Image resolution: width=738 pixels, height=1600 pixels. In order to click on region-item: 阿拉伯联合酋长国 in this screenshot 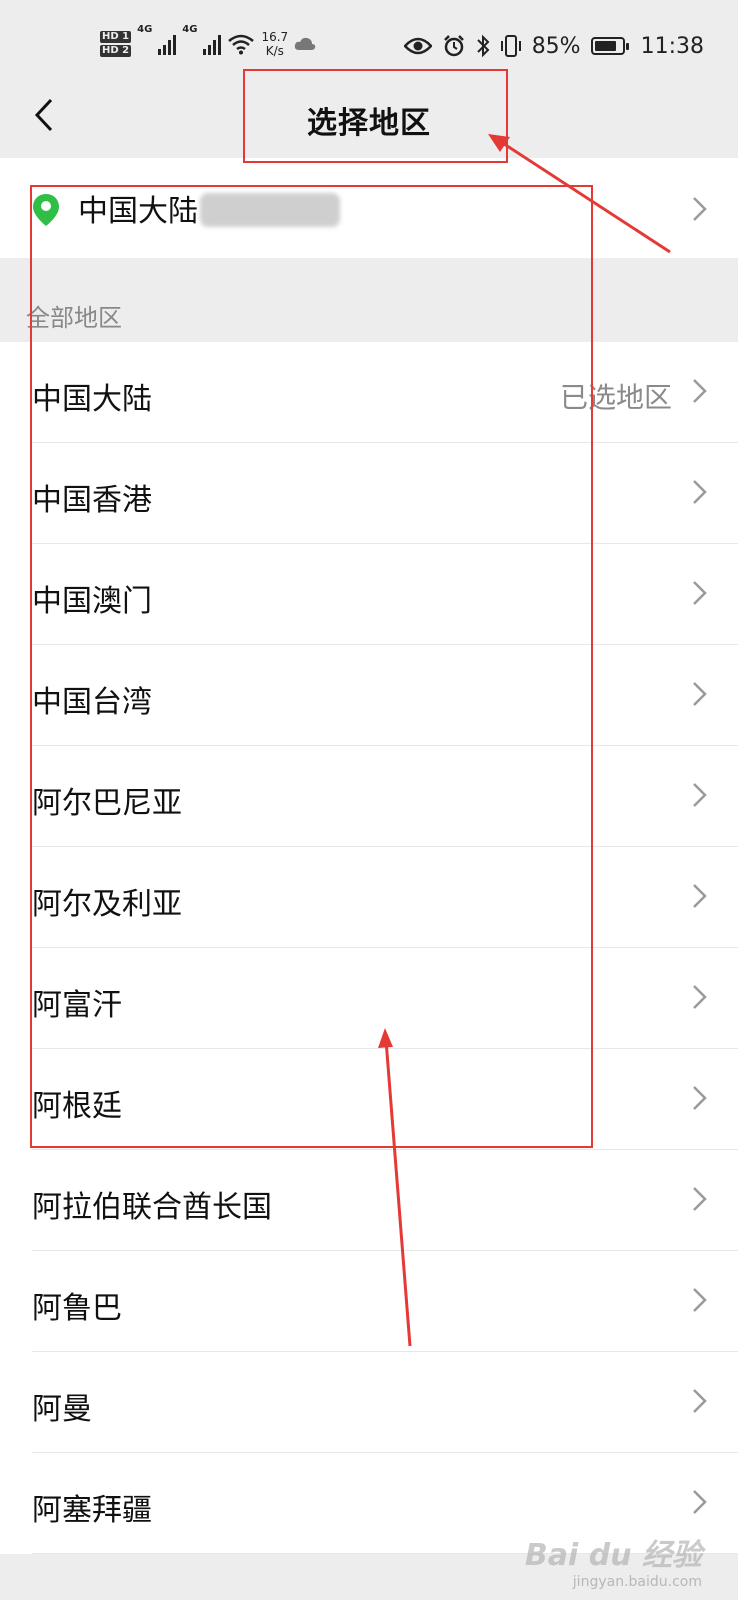, I will do `click(369, 1200)`.